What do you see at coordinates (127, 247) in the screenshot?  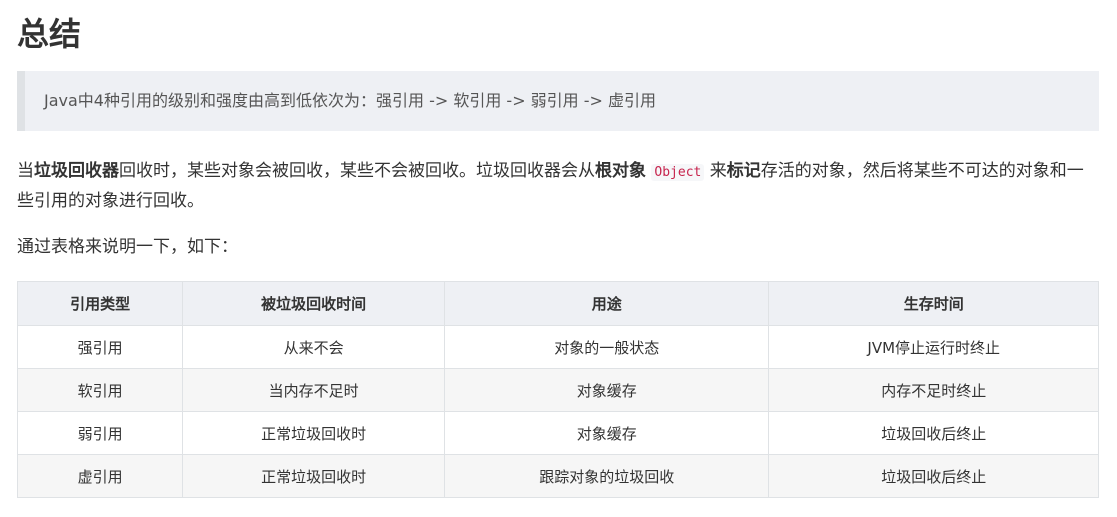 I see `table-intro-paragraph: 通过表格来说明一下，如下：` at bounding box center [127, 247].